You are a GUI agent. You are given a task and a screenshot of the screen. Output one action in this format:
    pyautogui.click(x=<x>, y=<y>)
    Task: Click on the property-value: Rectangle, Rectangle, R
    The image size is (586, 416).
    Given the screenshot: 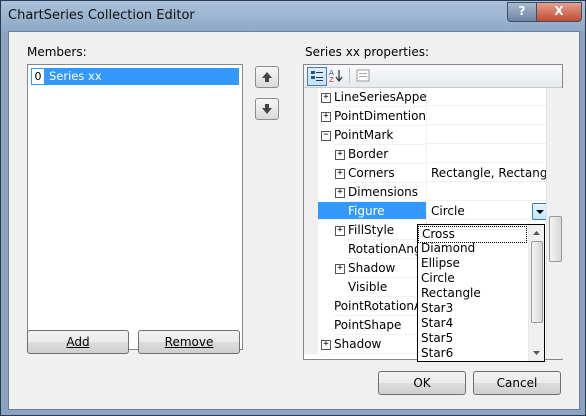 What is the action you would take?
    pyautogui.click(x=486, y=173)
    